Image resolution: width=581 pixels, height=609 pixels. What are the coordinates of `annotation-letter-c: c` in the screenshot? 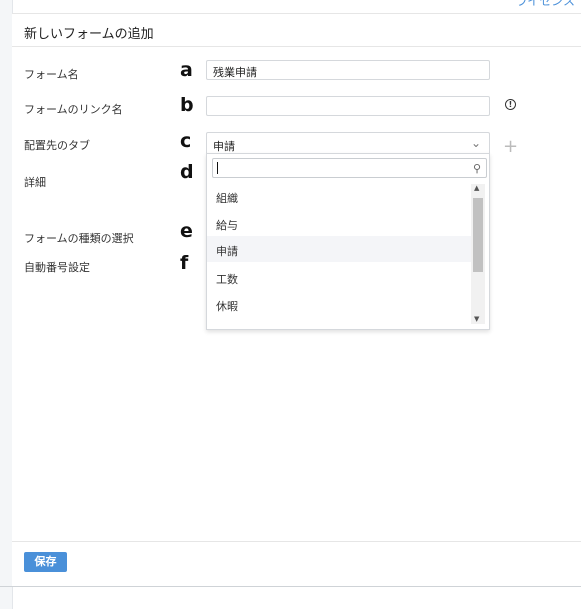 It's located at (186, 141).